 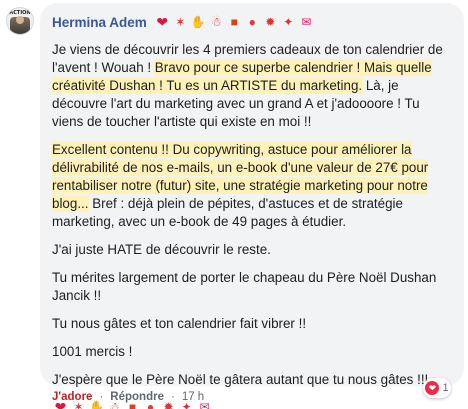 I want to click on avatar: ACTION, so click(x=20, y=21).